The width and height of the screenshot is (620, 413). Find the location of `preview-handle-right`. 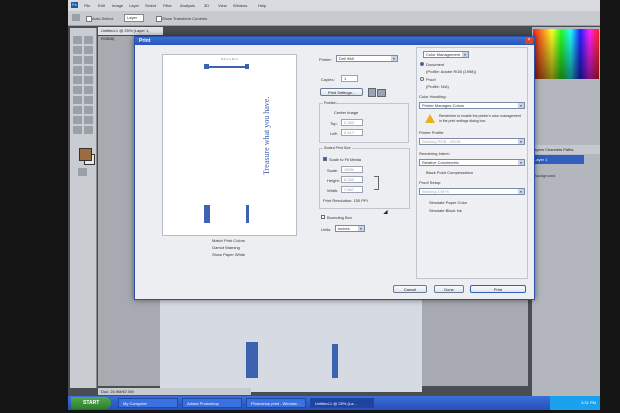

preview-handle-right is located at coordinates (247, 66).